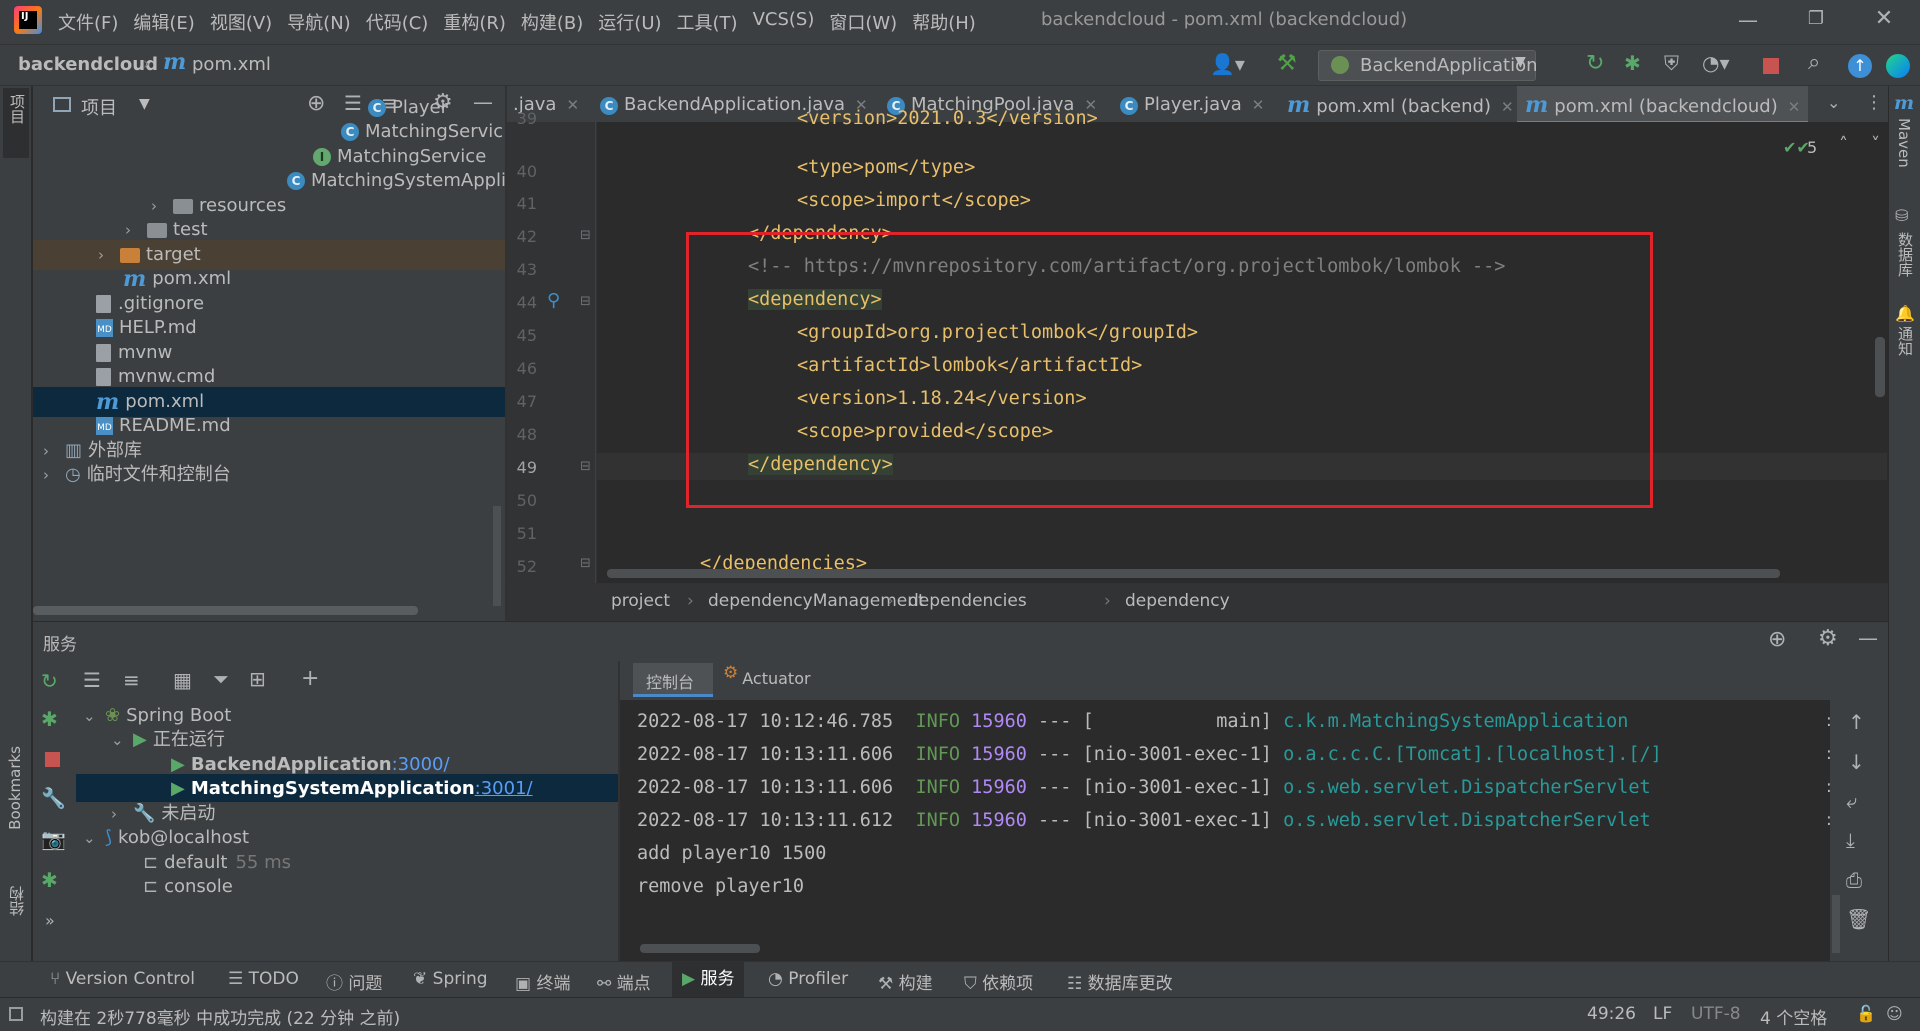 This screenshot has width=1920, height=1031. What do you see at coordinates (257, 679) in the screenshot?
I see `new-tab-icon: ⊞` at bounding box center [257, 679].